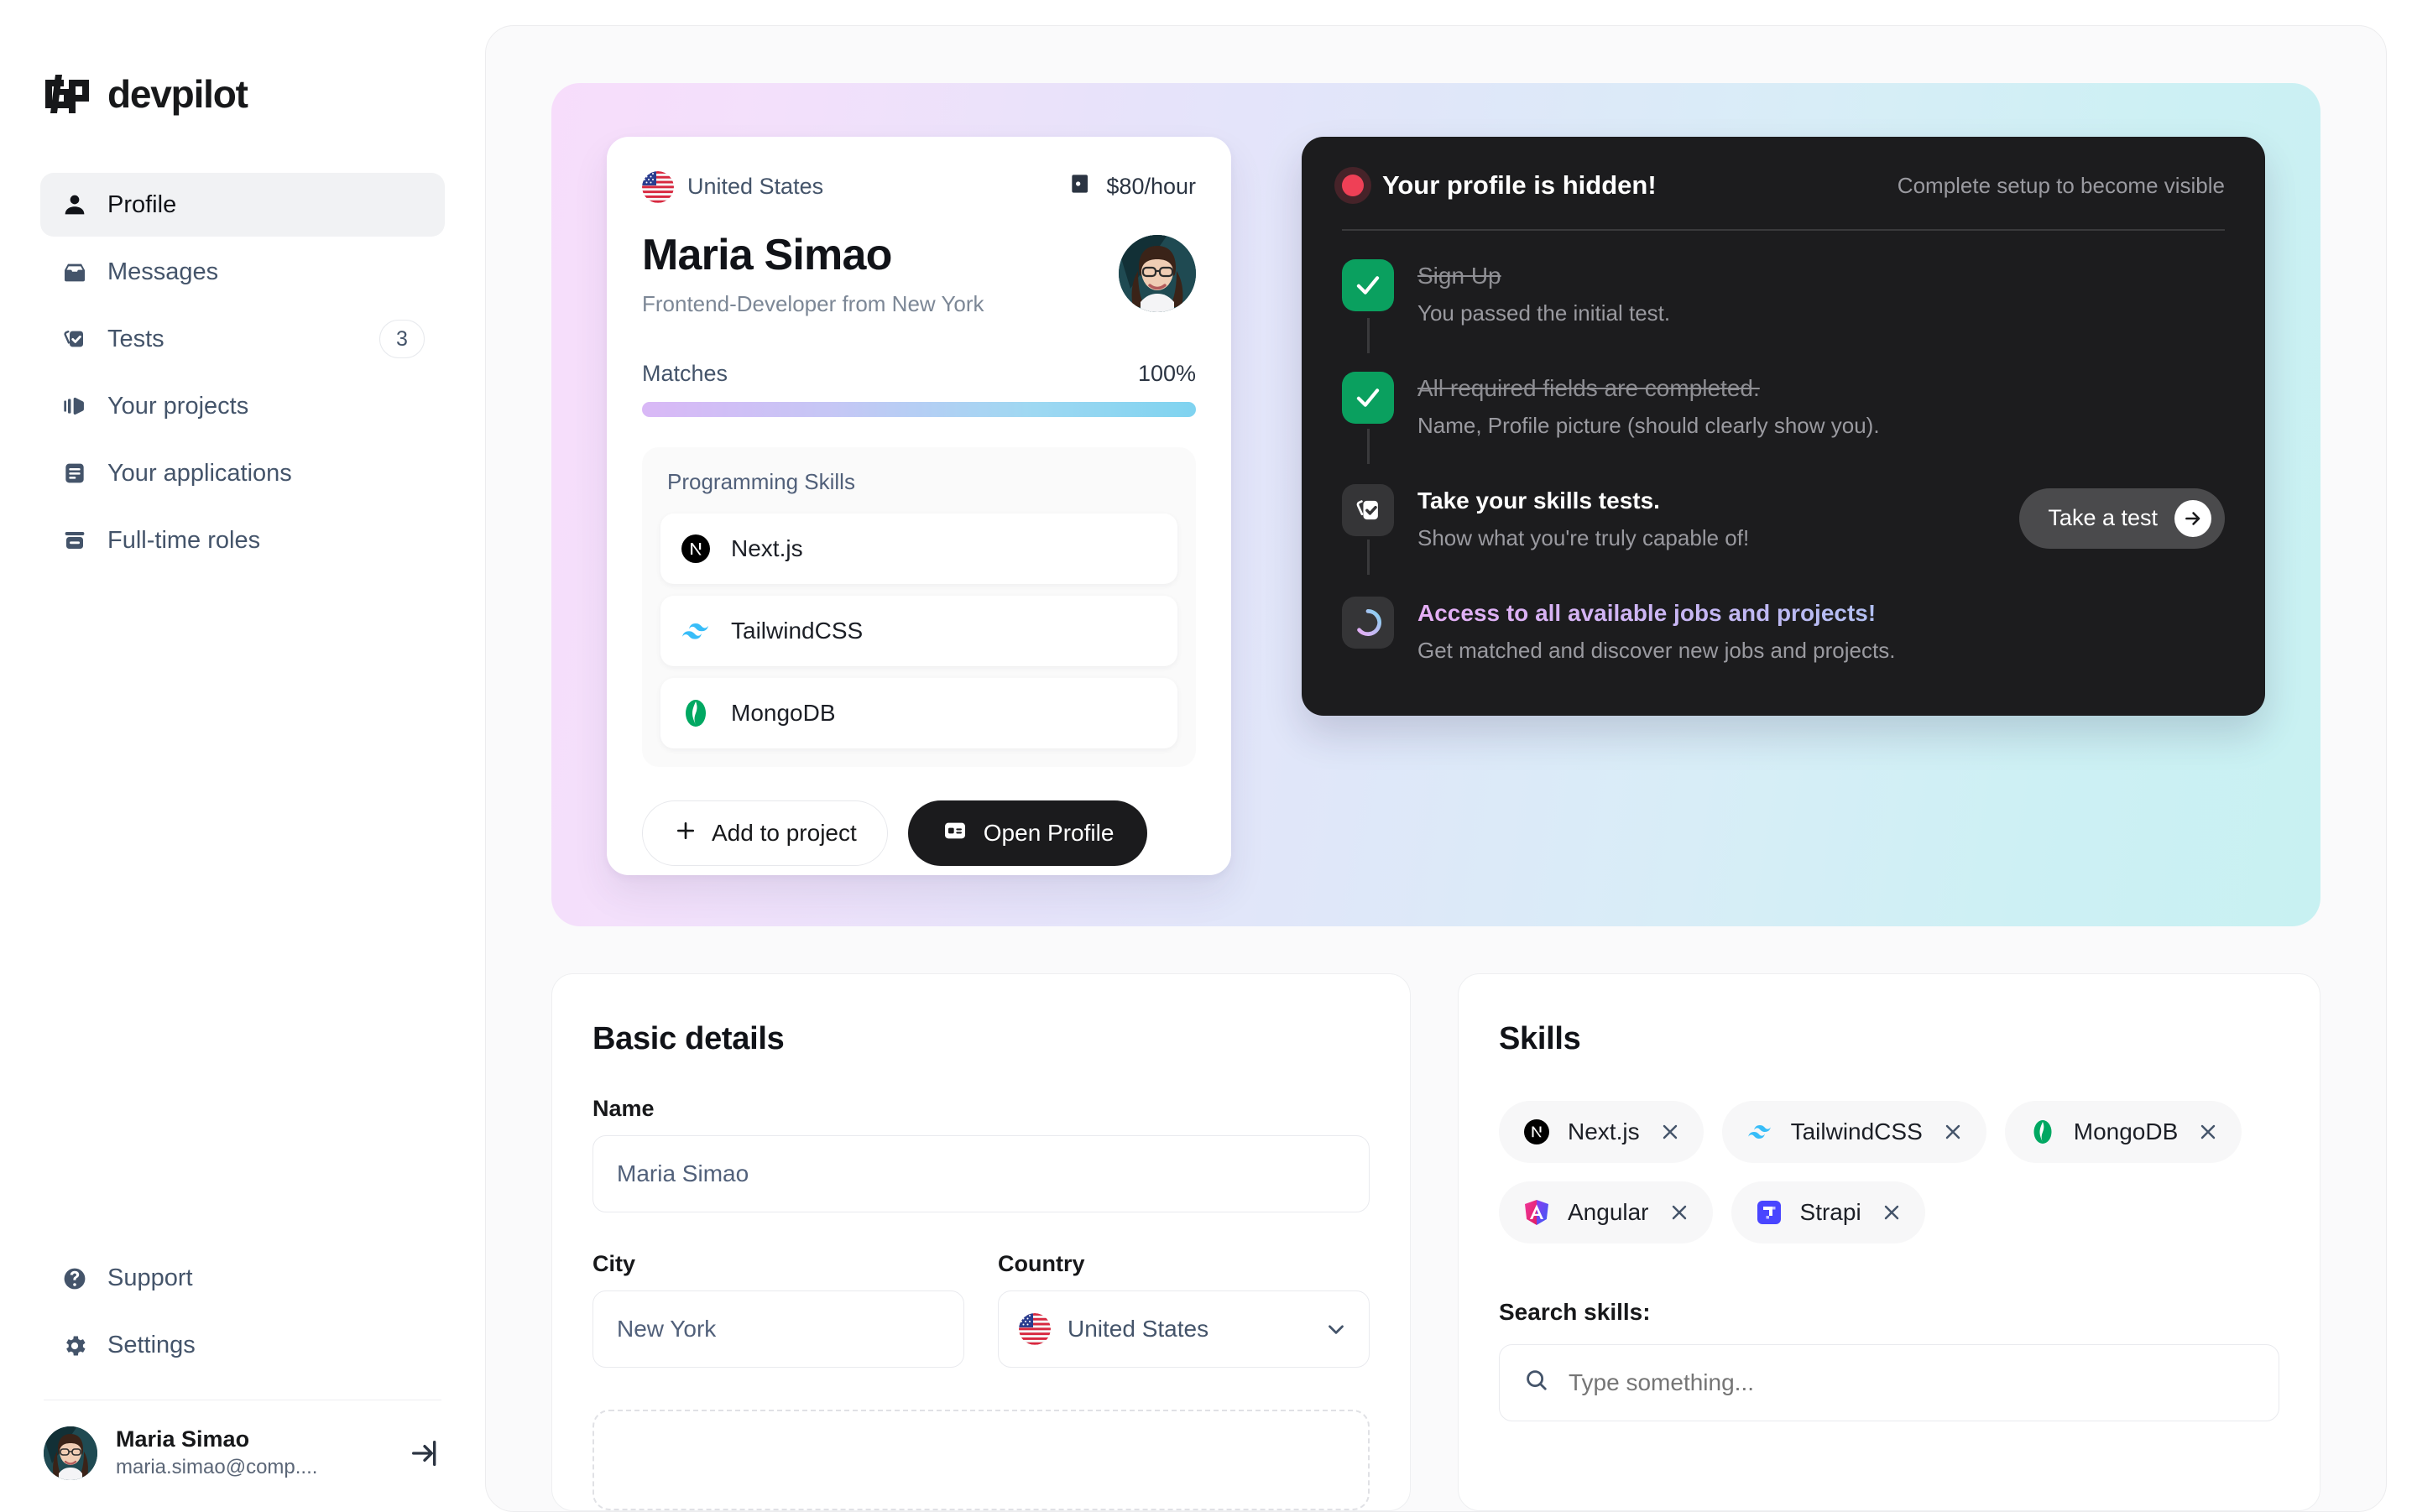 The width and height of the screenshot is (2417, 1512). Describe the element at coordinates (755, 187) in the screenshot. I see `profile-country-label: United States` at that location.